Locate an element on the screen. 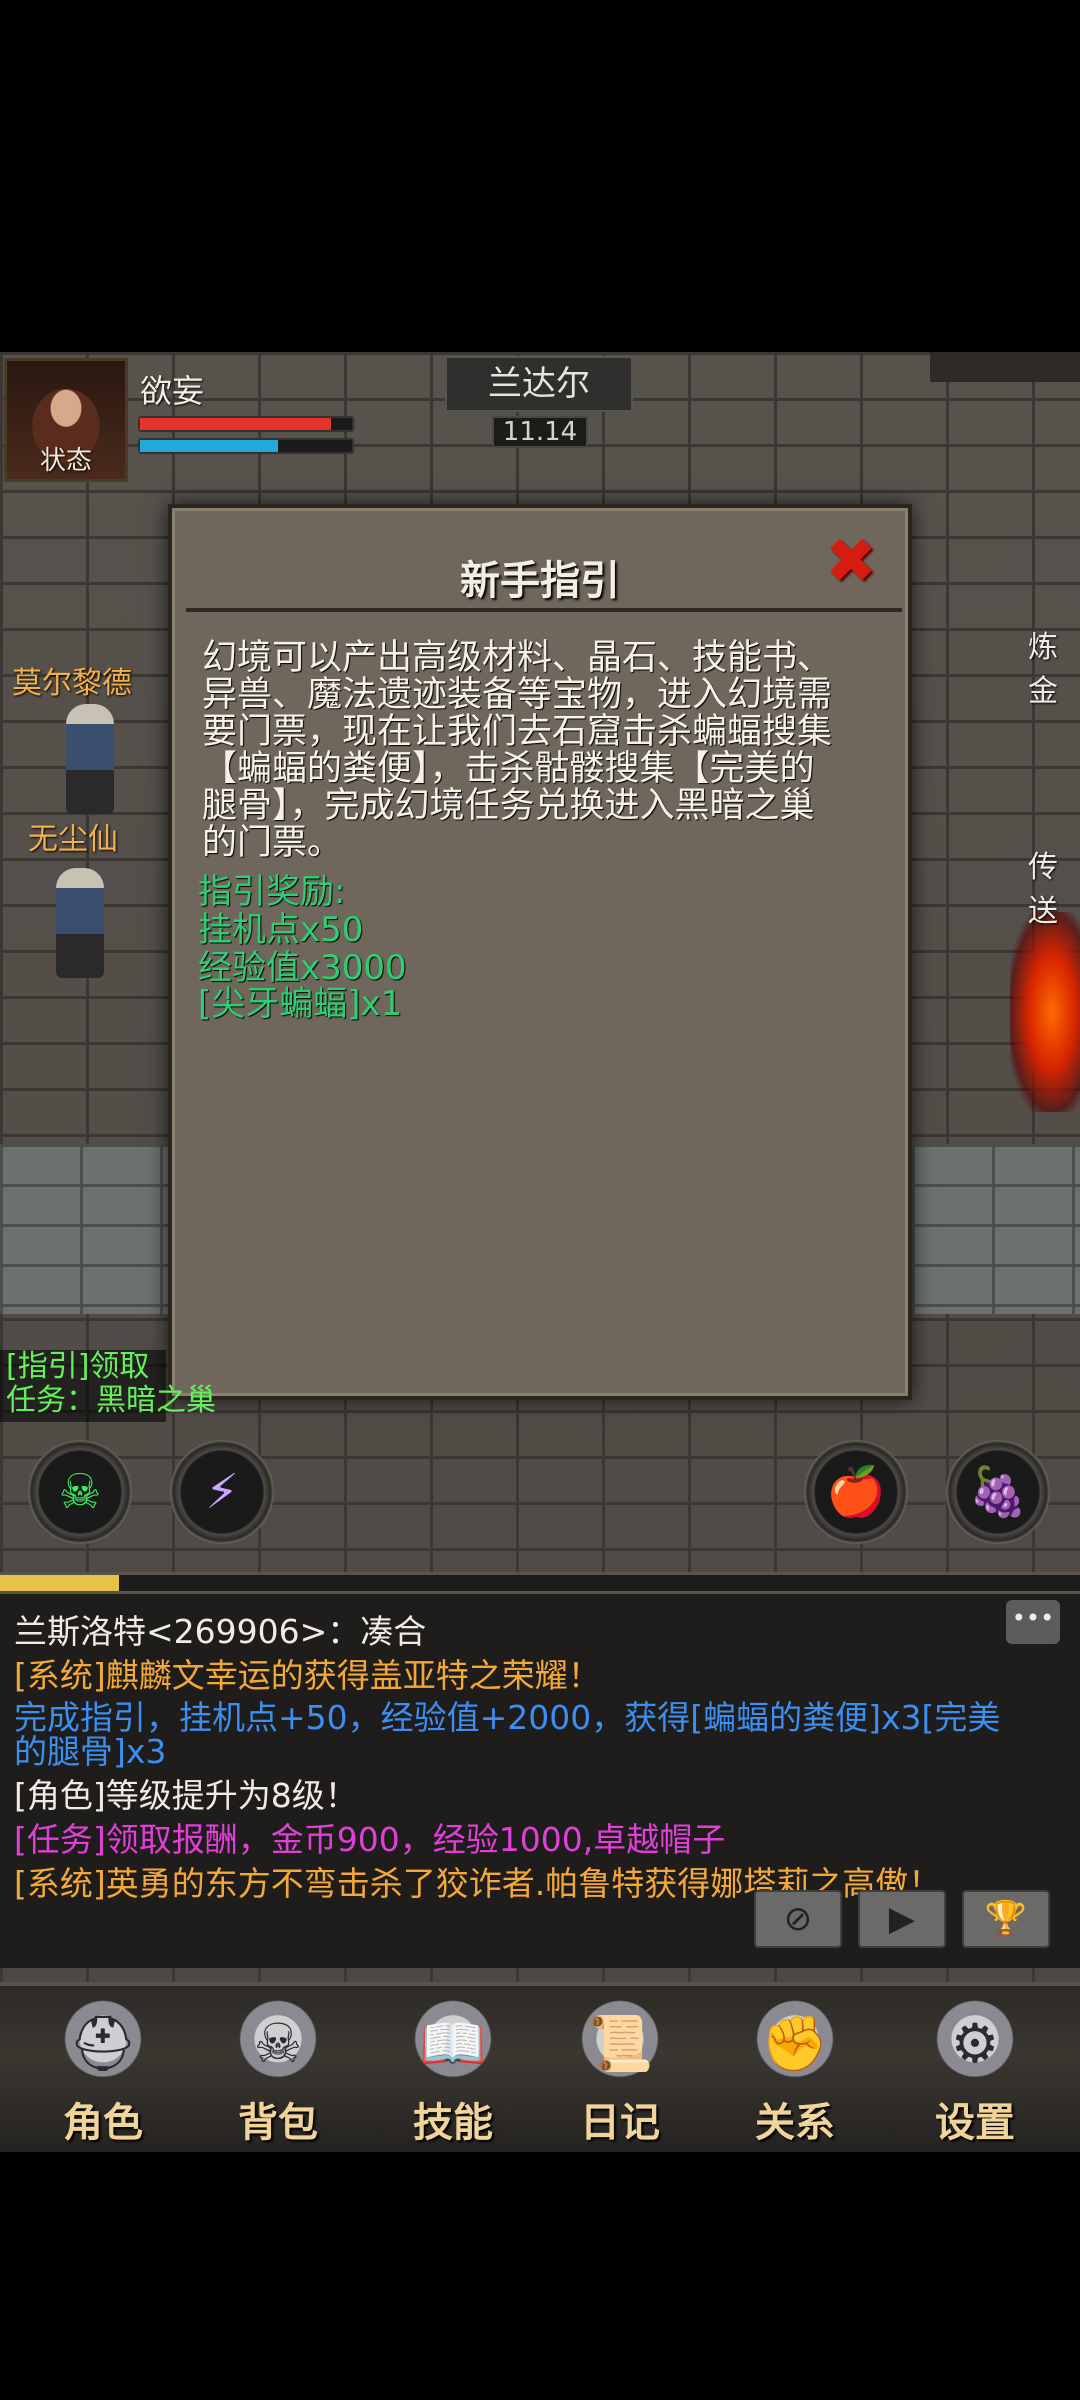 This screenshot has height=2400, width=1080. quest-tracker: [指引]领取 任务：黑暗之巢 is located at coordinates (108, 1385).